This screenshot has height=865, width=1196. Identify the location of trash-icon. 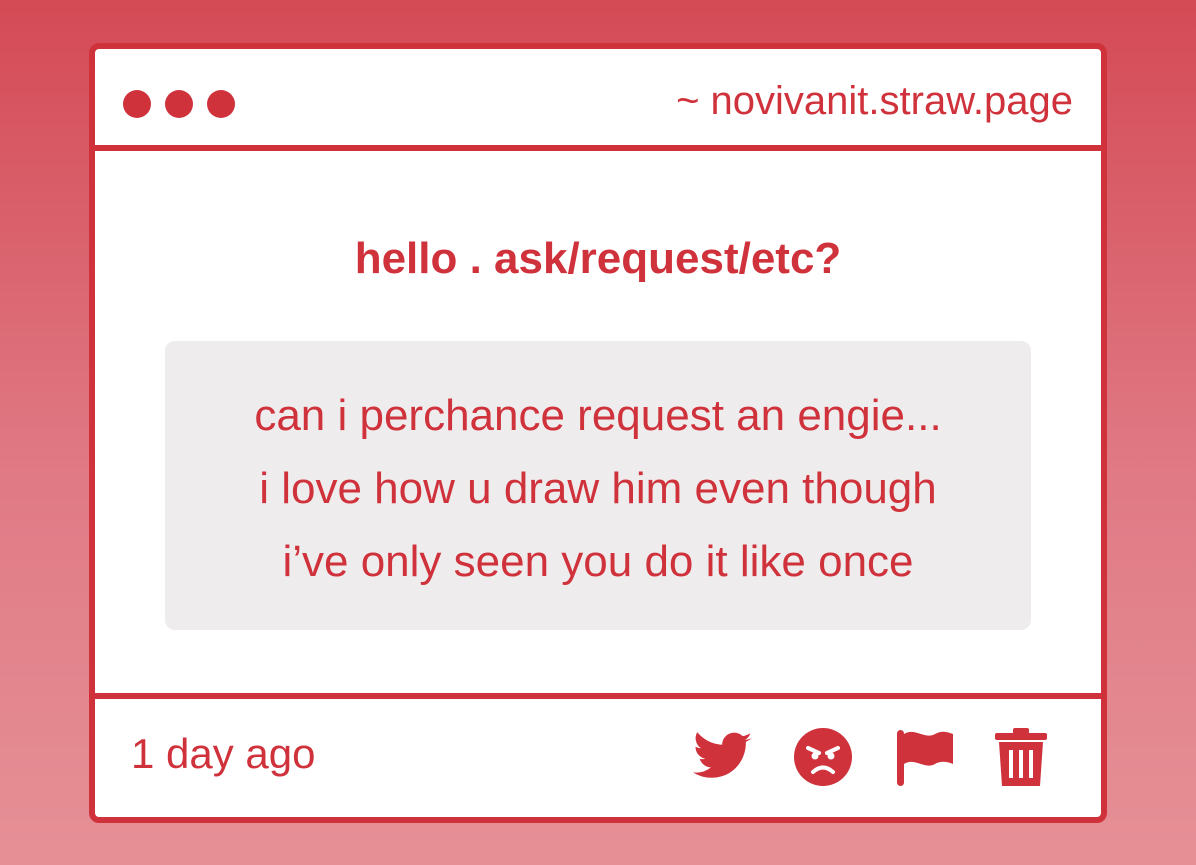
(1021, 757).